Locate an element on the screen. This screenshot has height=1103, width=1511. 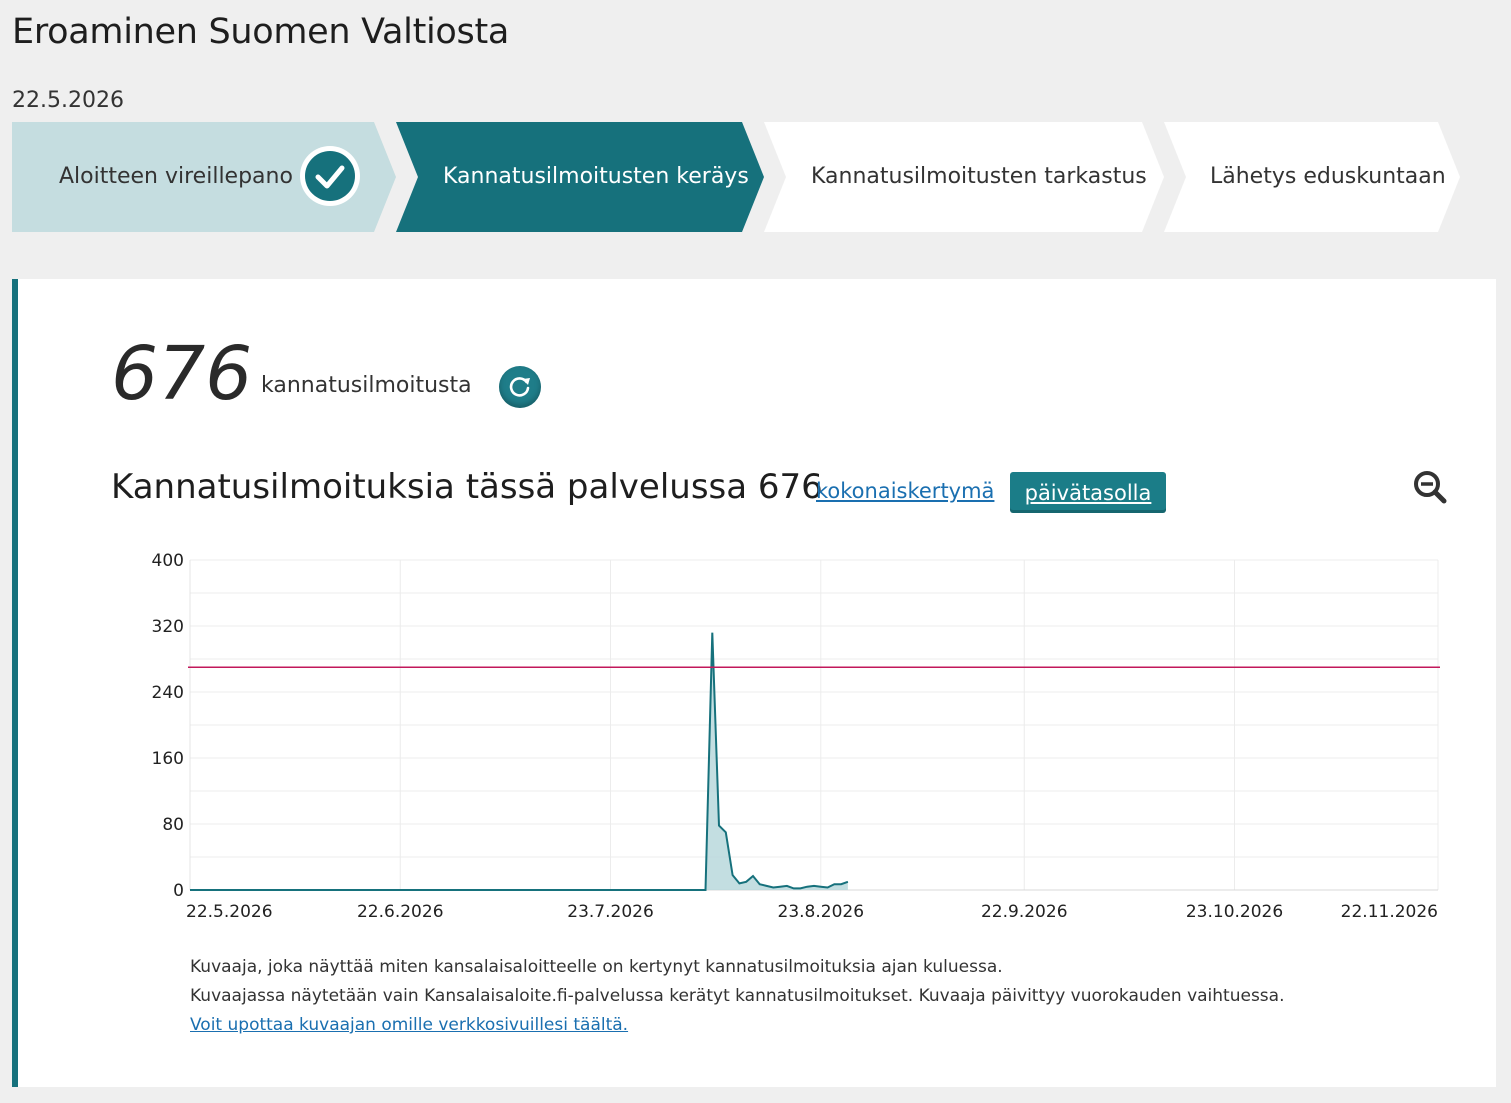
x-tick-label: 23.7.2026 is located at coordinates (610, 912).